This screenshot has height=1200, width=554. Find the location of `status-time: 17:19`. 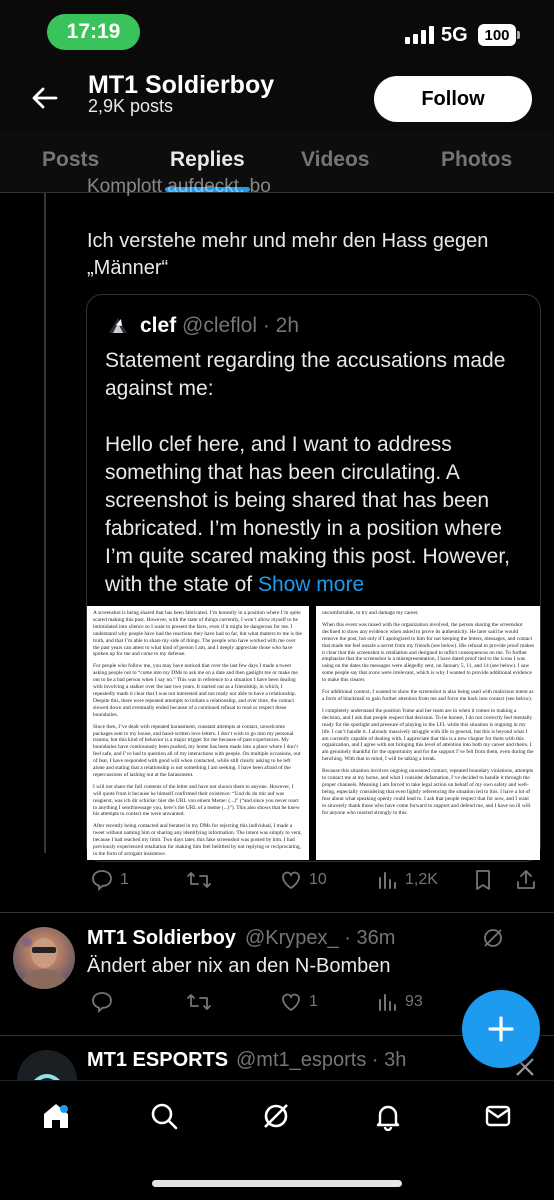

status-time: 17:19 is located at coordinates (93, 32).